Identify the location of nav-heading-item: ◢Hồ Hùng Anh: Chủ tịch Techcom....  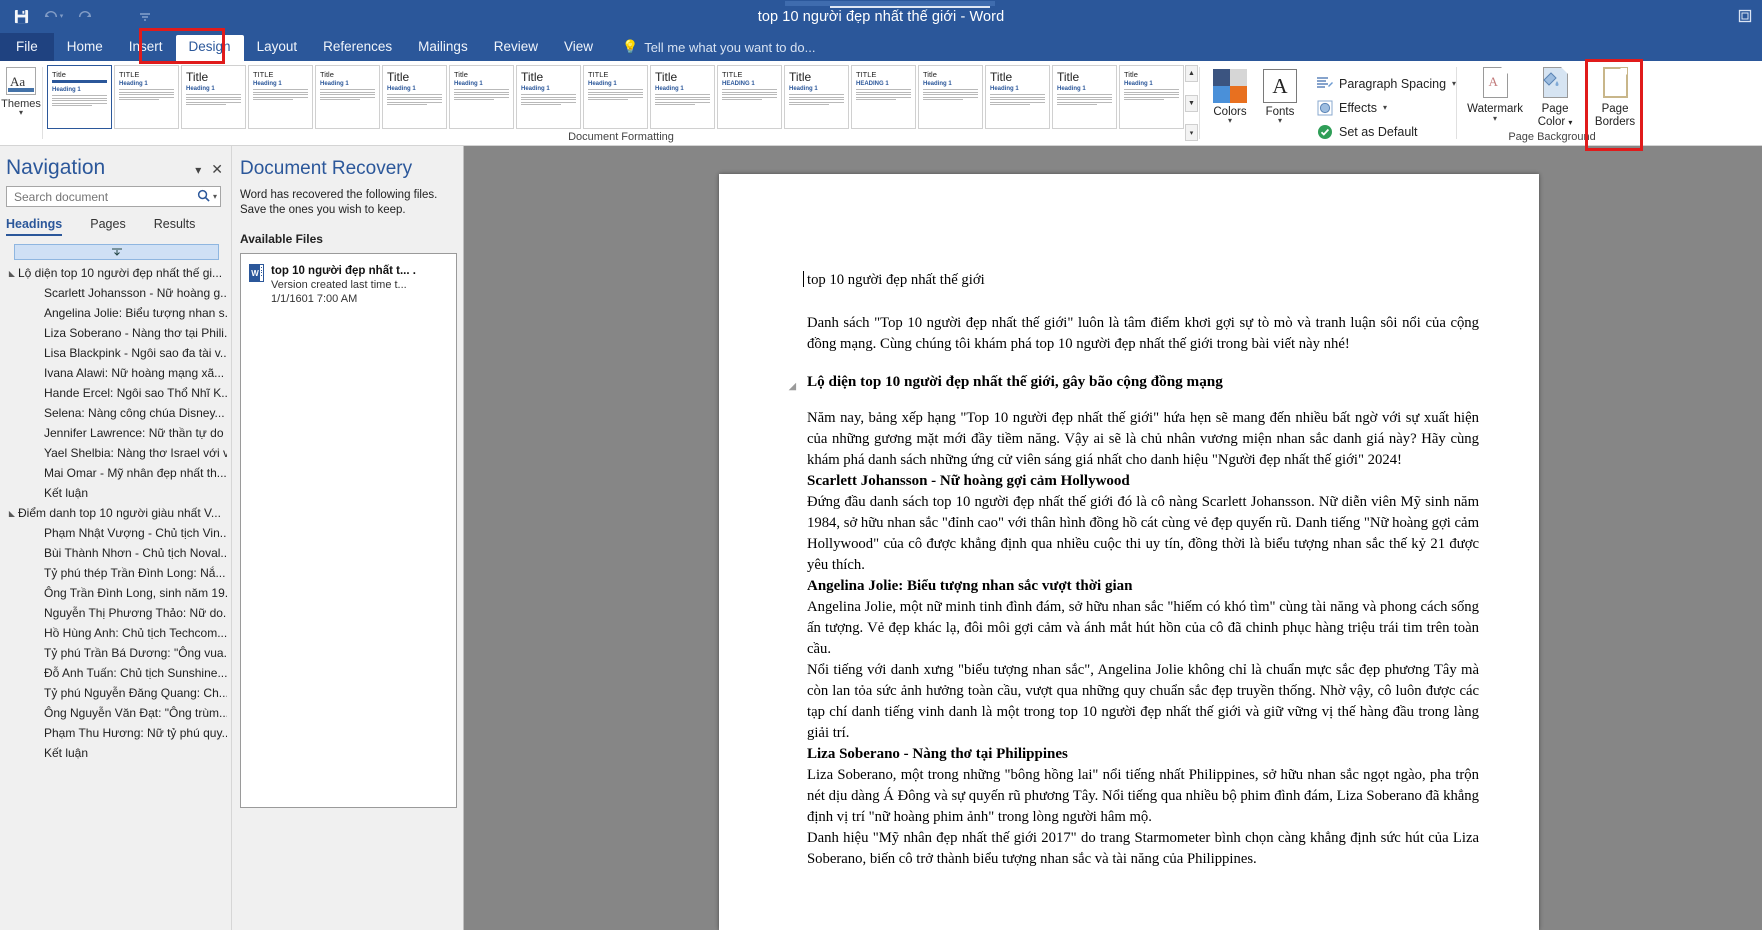
(115, 633).